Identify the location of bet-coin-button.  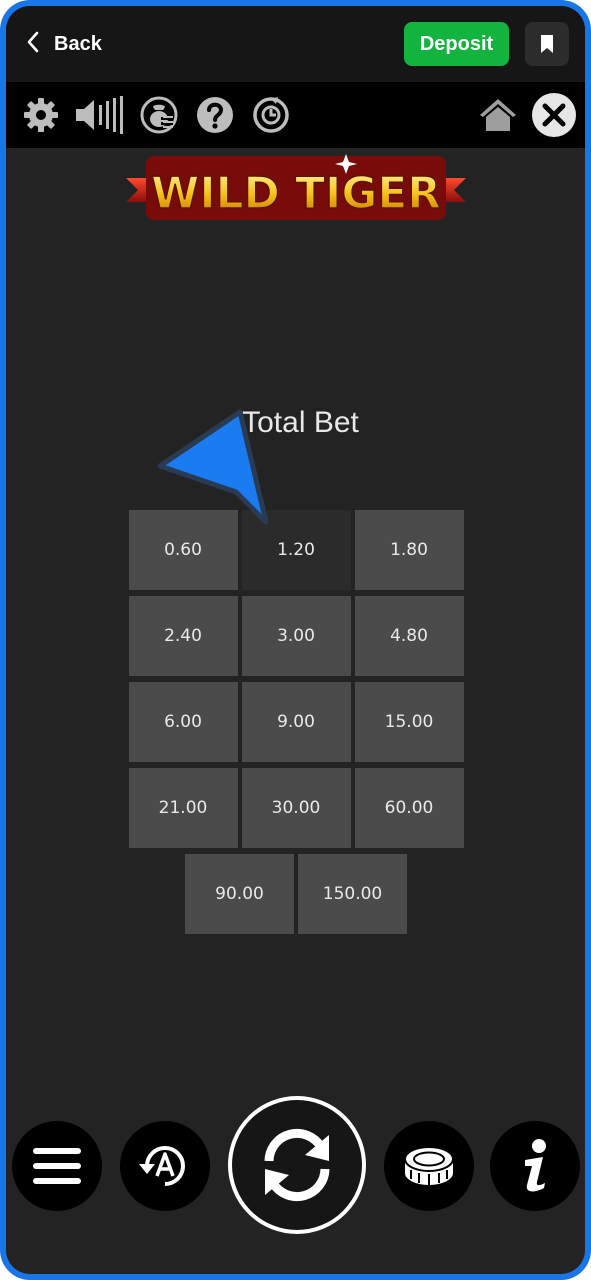
(429, 1166).